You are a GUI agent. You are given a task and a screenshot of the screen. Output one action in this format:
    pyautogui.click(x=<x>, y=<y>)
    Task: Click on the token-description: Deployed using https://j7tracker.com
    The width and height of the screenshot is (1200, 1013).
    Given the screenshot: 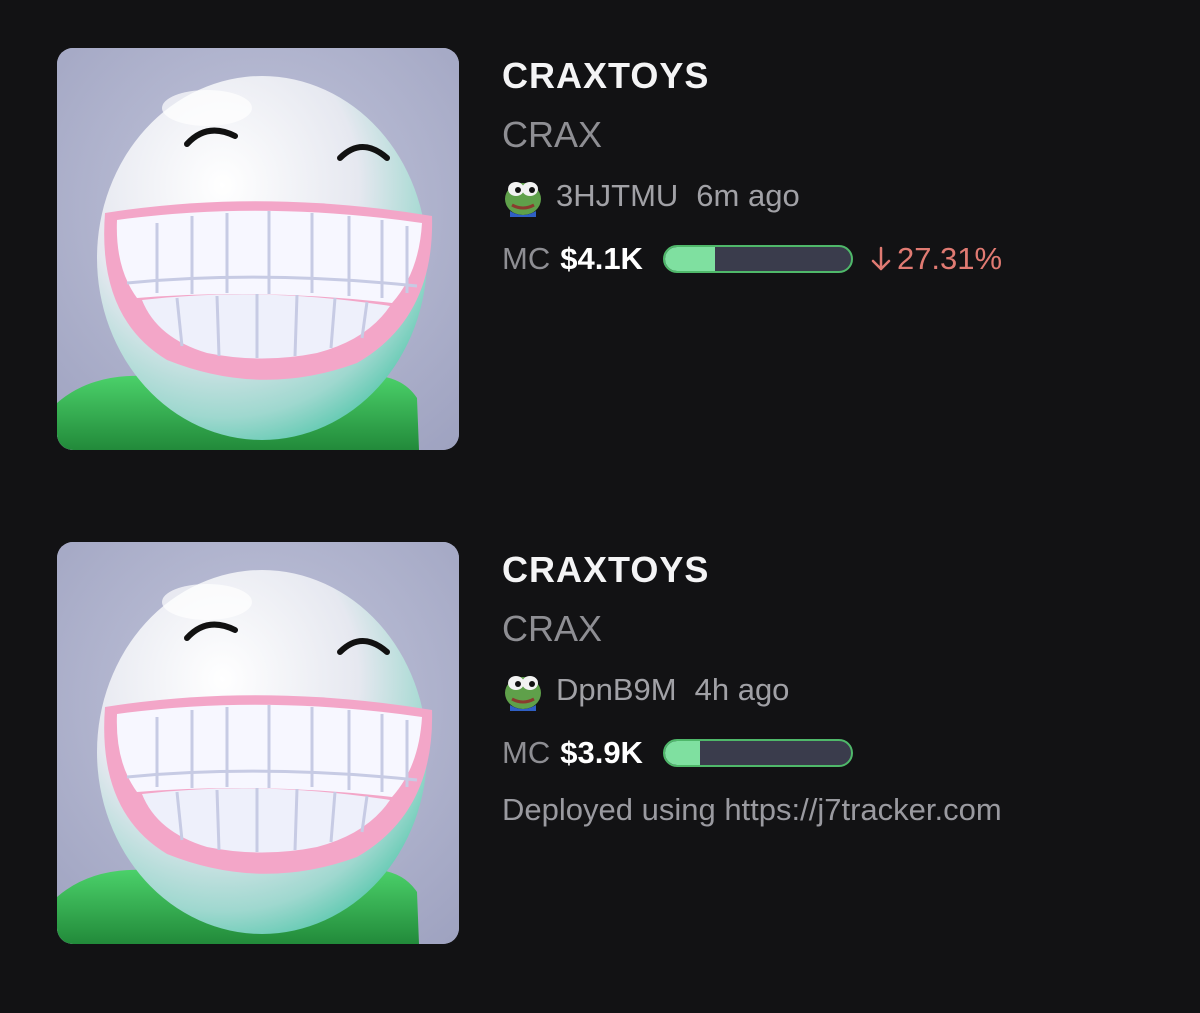 What is the action you would take?
    pyautogui.click(x=752, y=809)
    